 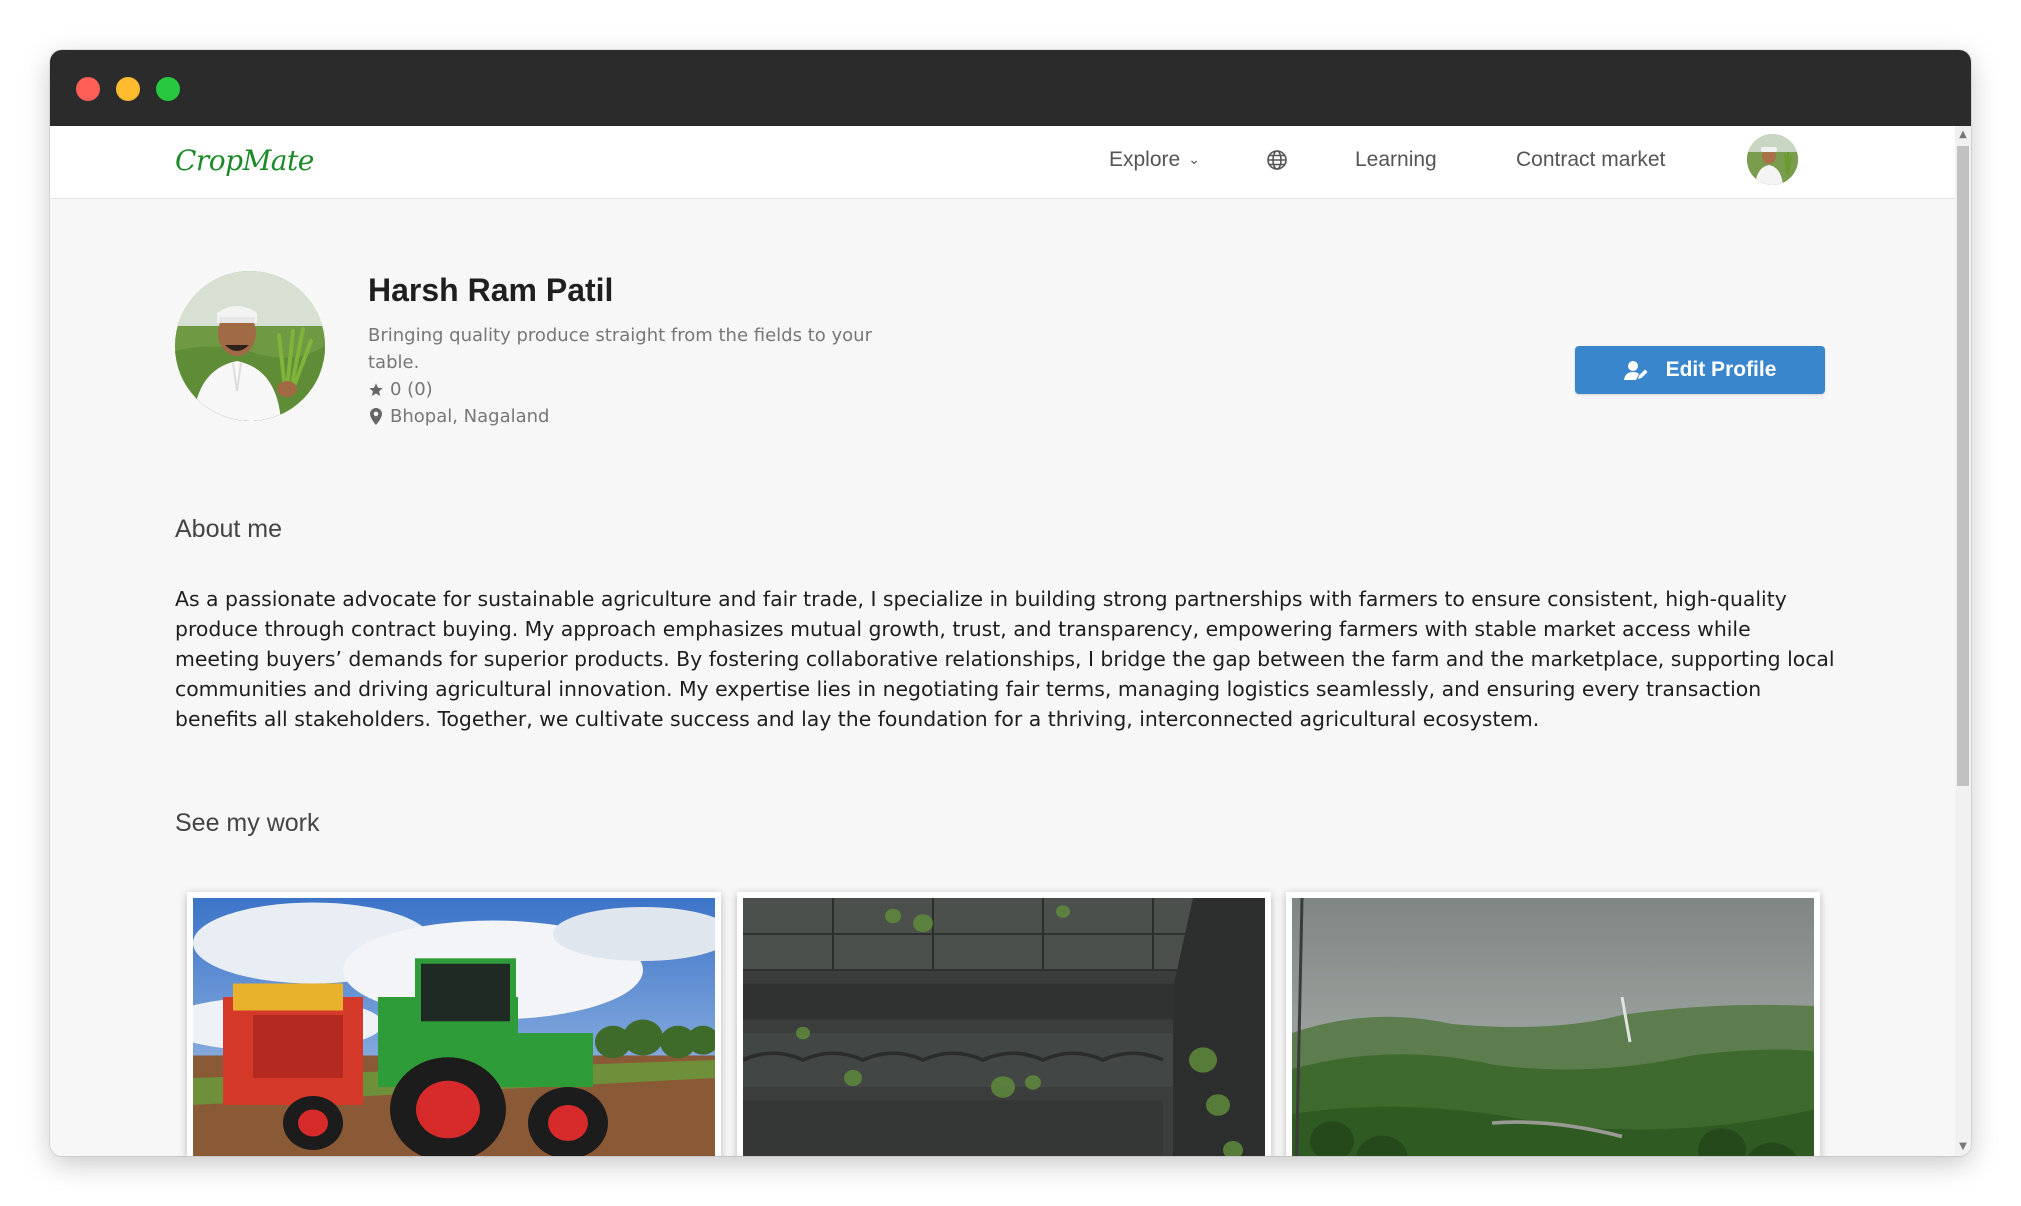 I want to click on brand-logo: CropMate, so click(x=244, y=160).